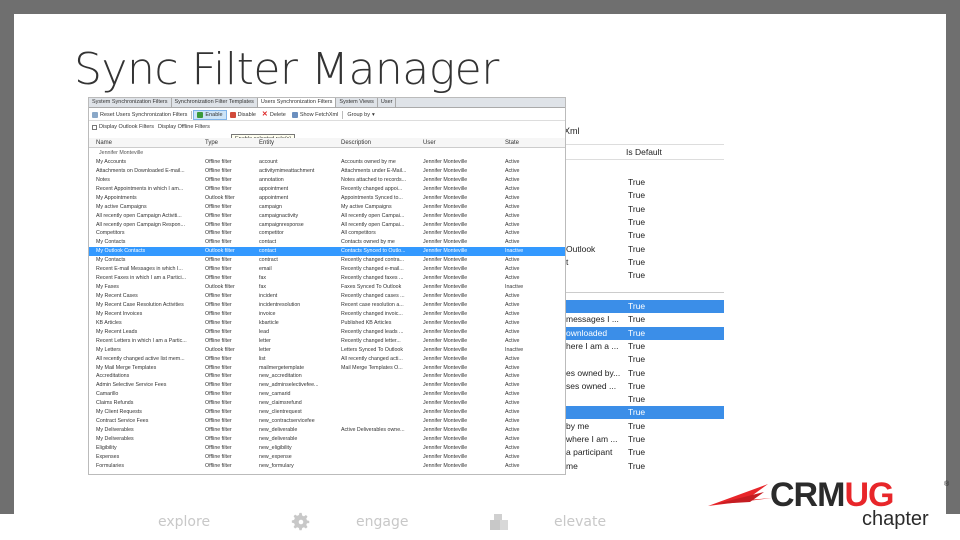 The image size is (960, 540). Describe the element at coordinates (130, 102) in the screenshot. I see `tab-item: System Synchronization Filters` at that location.